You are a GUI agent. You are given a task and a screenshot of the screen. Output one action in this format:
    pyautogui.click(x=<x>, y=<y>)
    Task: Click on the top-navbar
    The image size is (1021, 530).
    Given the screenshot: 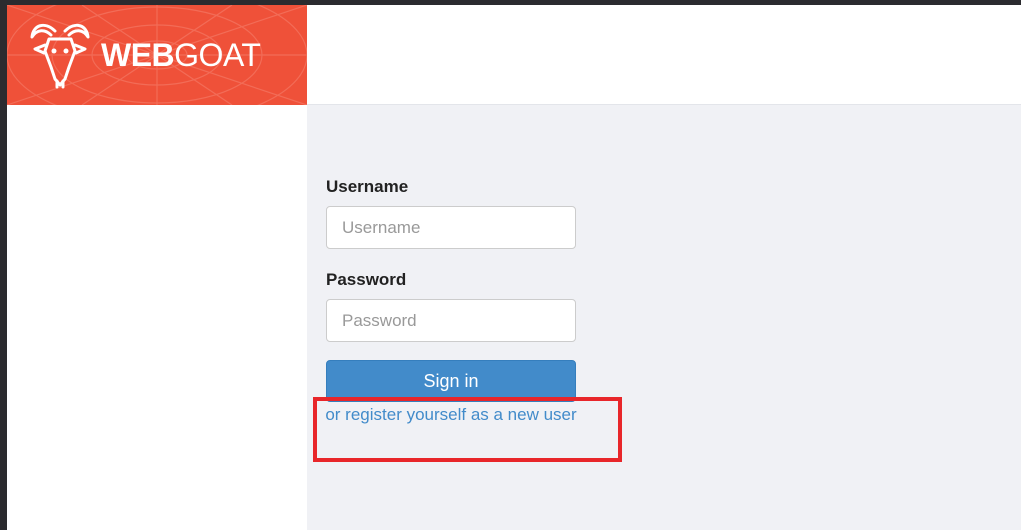 What is the action you would take?
    pyautogui.click(x=664, y=55)
    